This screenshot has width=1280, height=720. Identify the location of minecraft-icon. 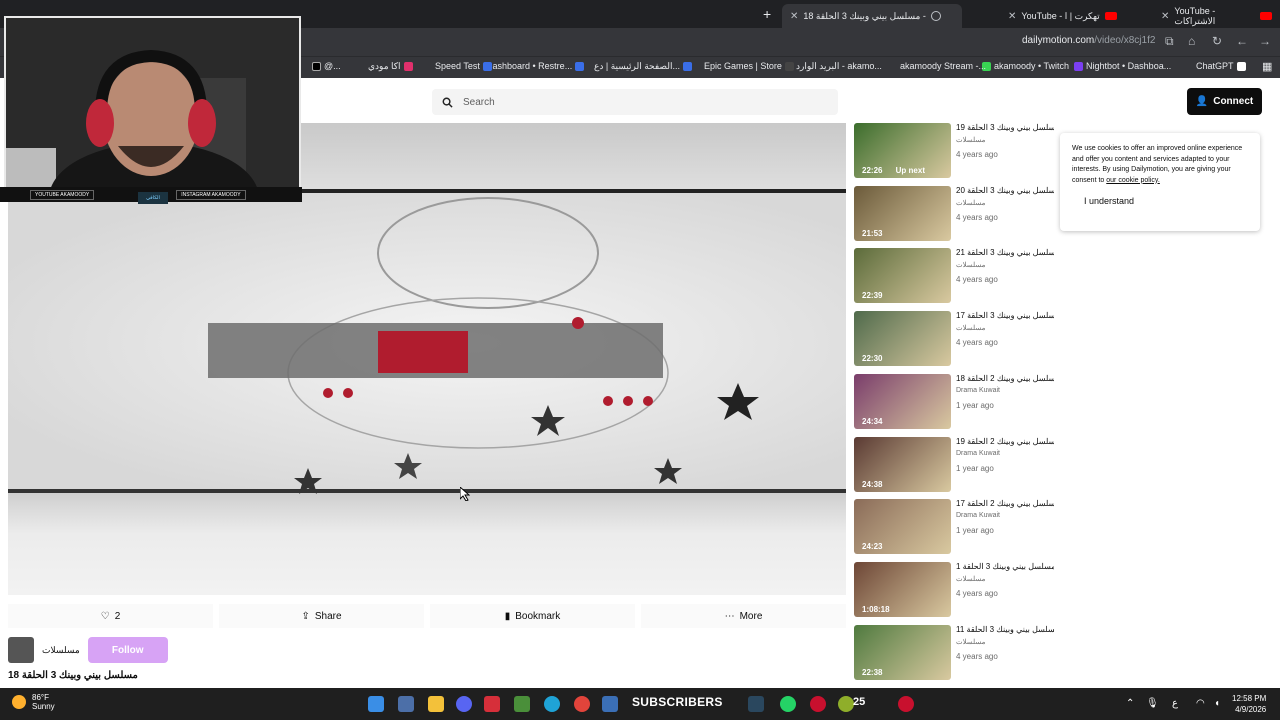
(522, 704).